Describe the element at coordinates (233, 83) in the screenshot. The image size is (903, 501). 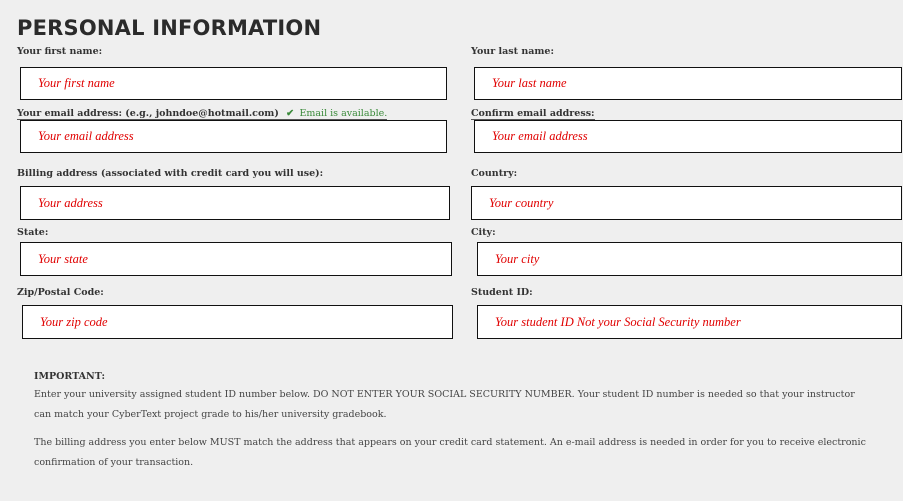
I see `first-name-field: Your first name` at that location.